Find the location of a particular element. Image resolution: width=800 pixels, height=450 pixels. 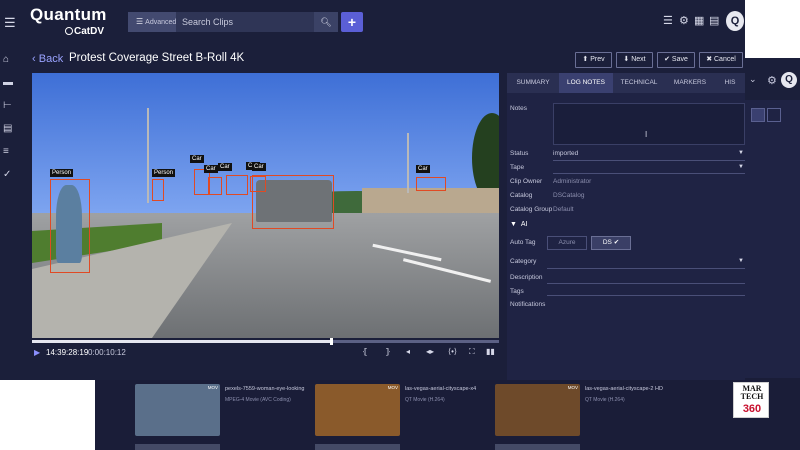

calendar-icon: ▦ is located at coordinates (699, 20).